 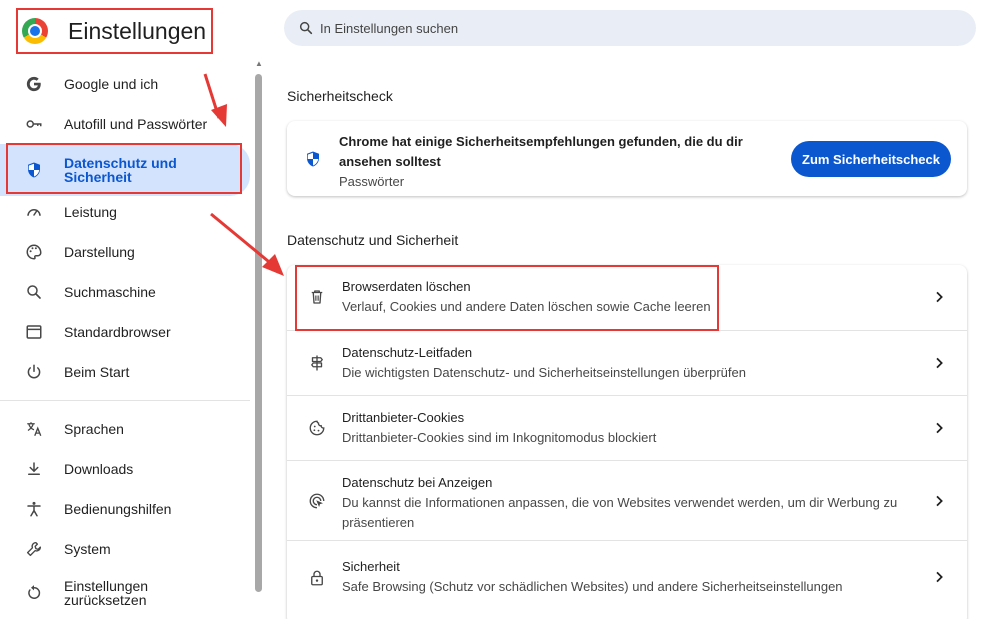 I want to click on sidebar-item-label: Downloads, so click(x=99, y=469).